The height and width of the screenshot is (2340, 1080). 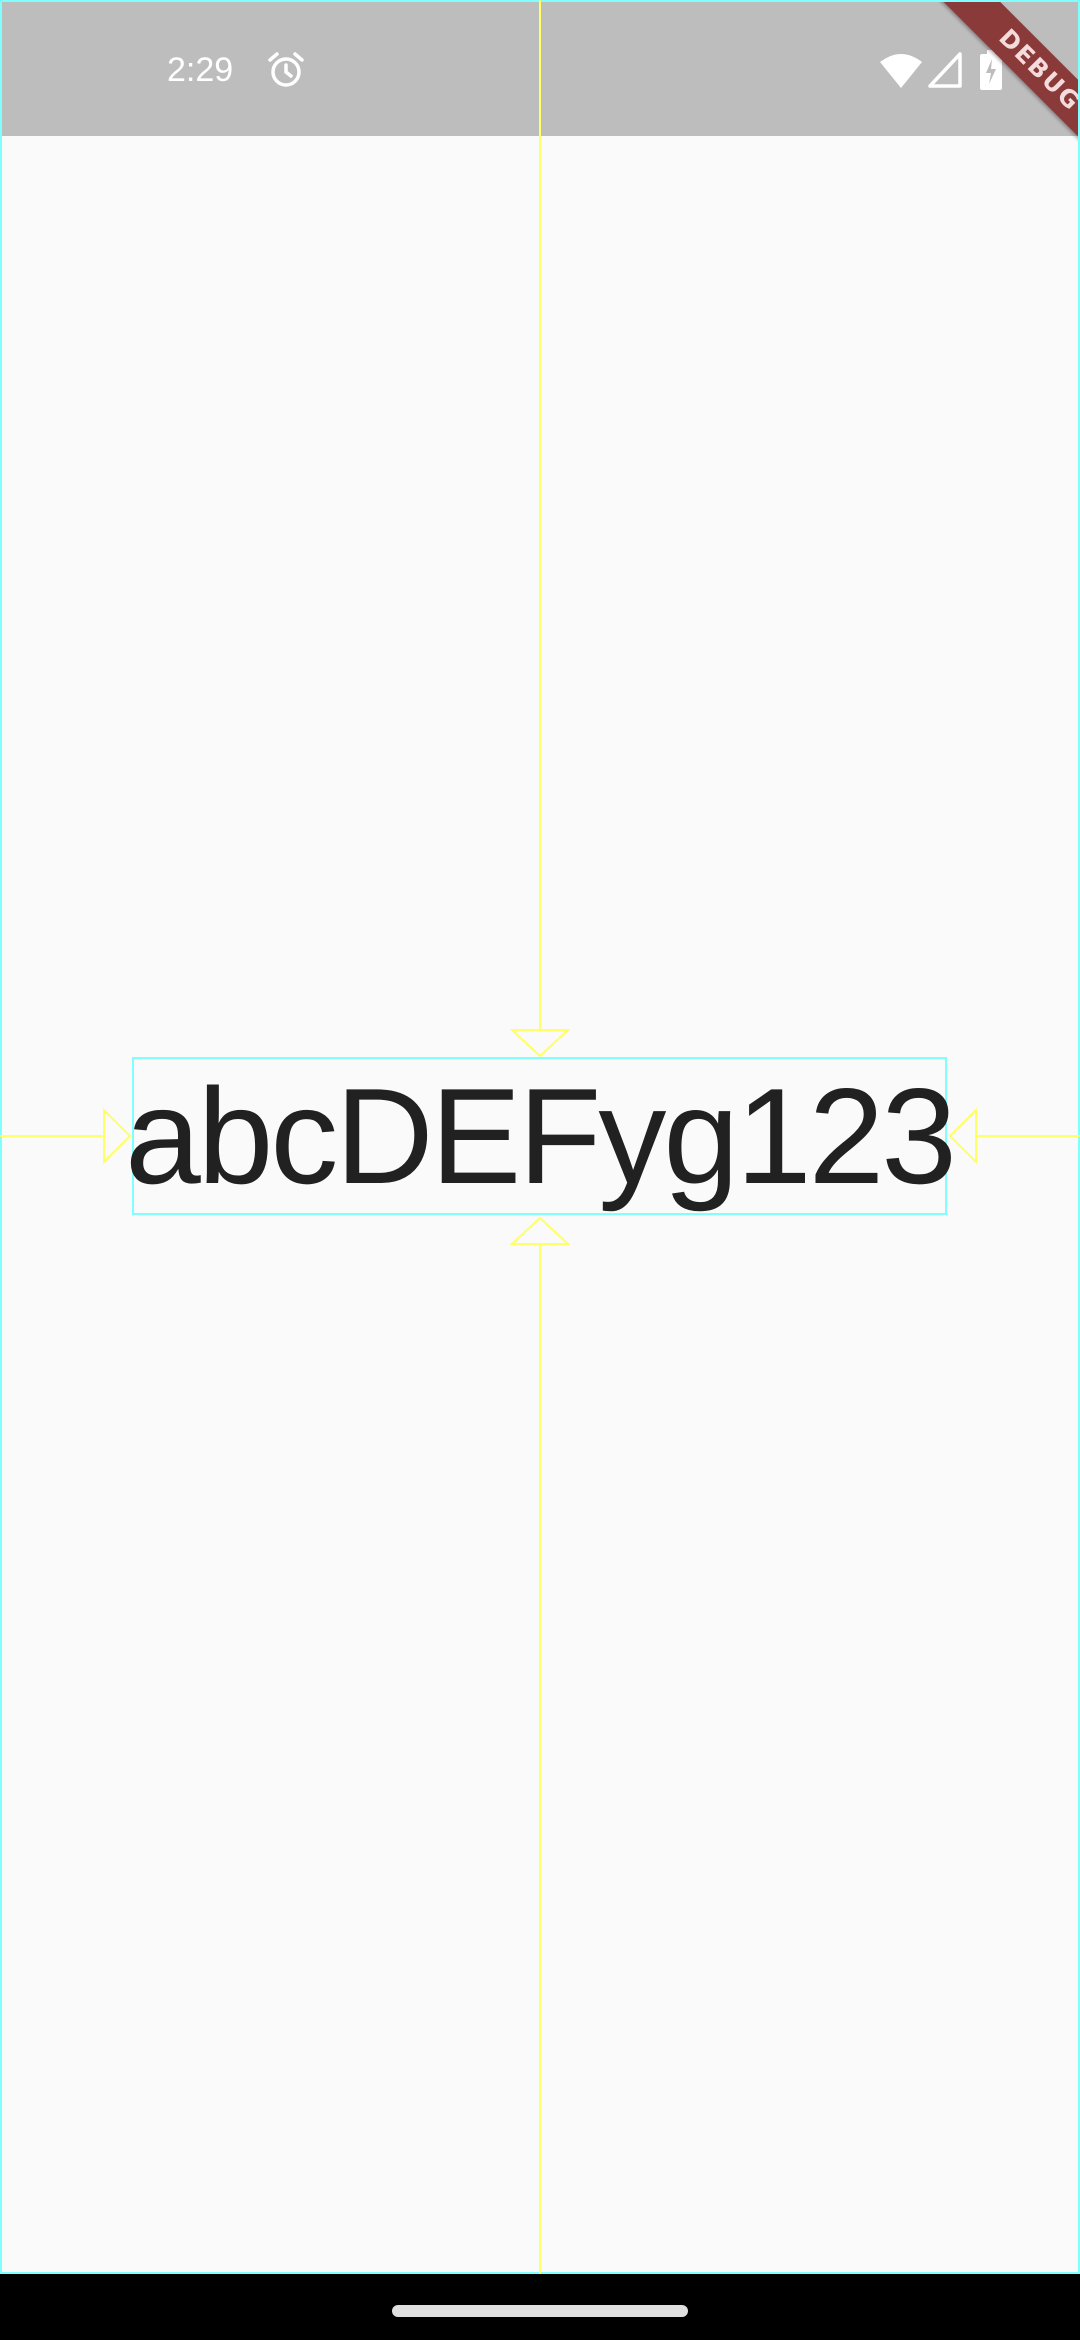 What do you see at coordinates (540, 1043) in the screenshot?
I see `guide-arrow-top` at bounding box center [540, 1043].